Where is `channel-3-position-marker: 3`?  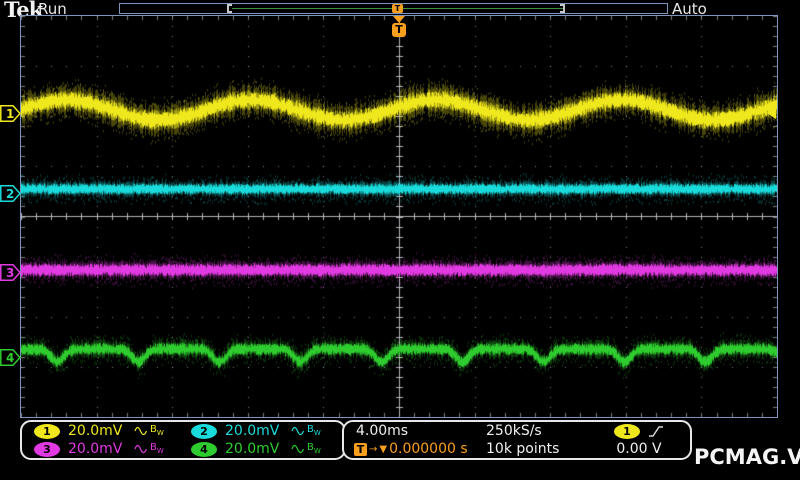 channel-3-position-marker: 3 is located at coordinates (10, 272).